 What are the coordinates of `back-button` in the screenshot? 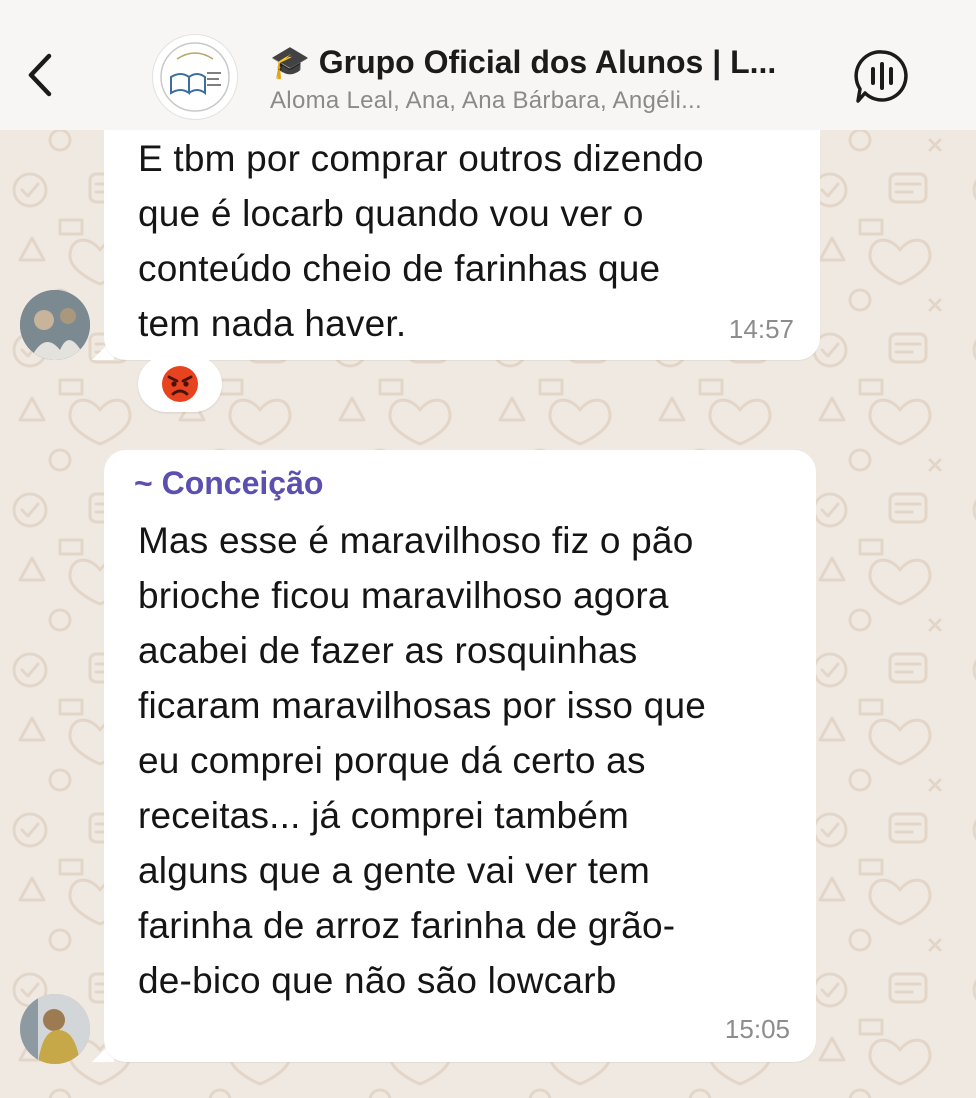 It's located at (40, 75).